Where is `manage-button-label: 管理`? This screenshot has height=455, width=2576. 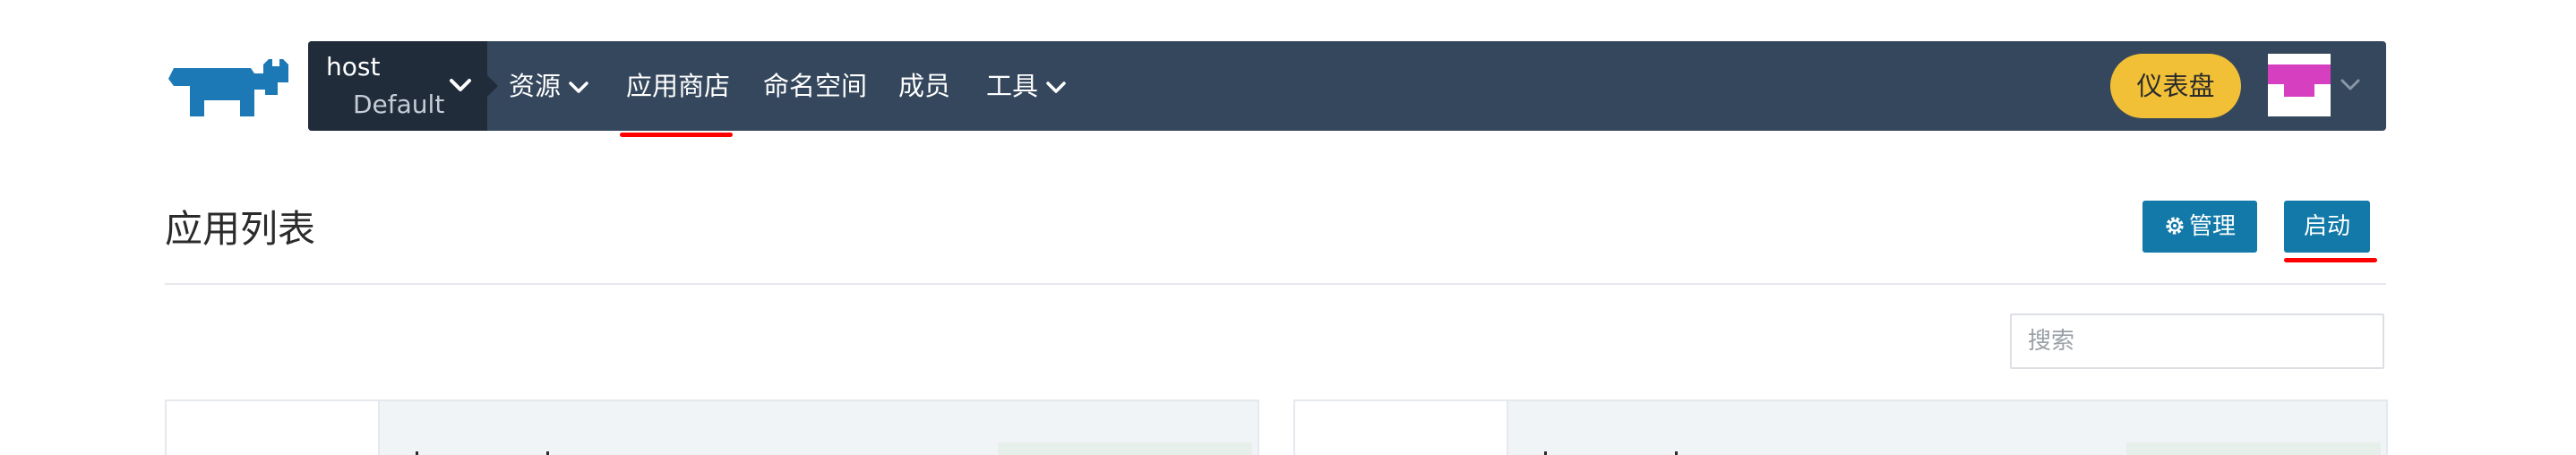 manage-button-label: 管理 is located at coordinates (2212, 226).